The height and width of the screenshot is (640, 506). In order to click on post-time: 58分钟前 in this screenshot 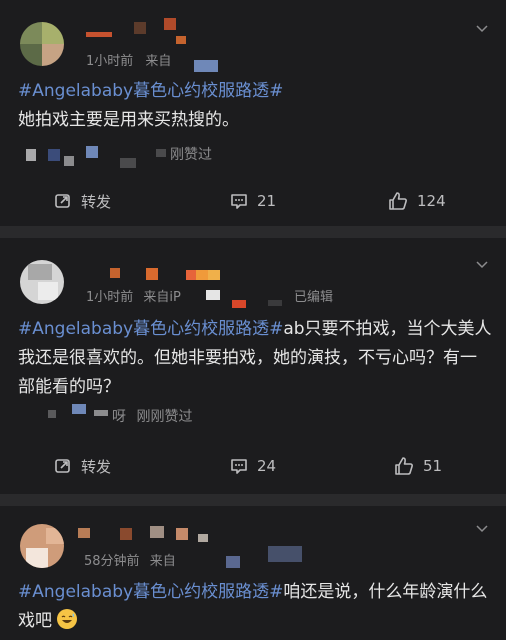, I will do `click(112, 561)`.